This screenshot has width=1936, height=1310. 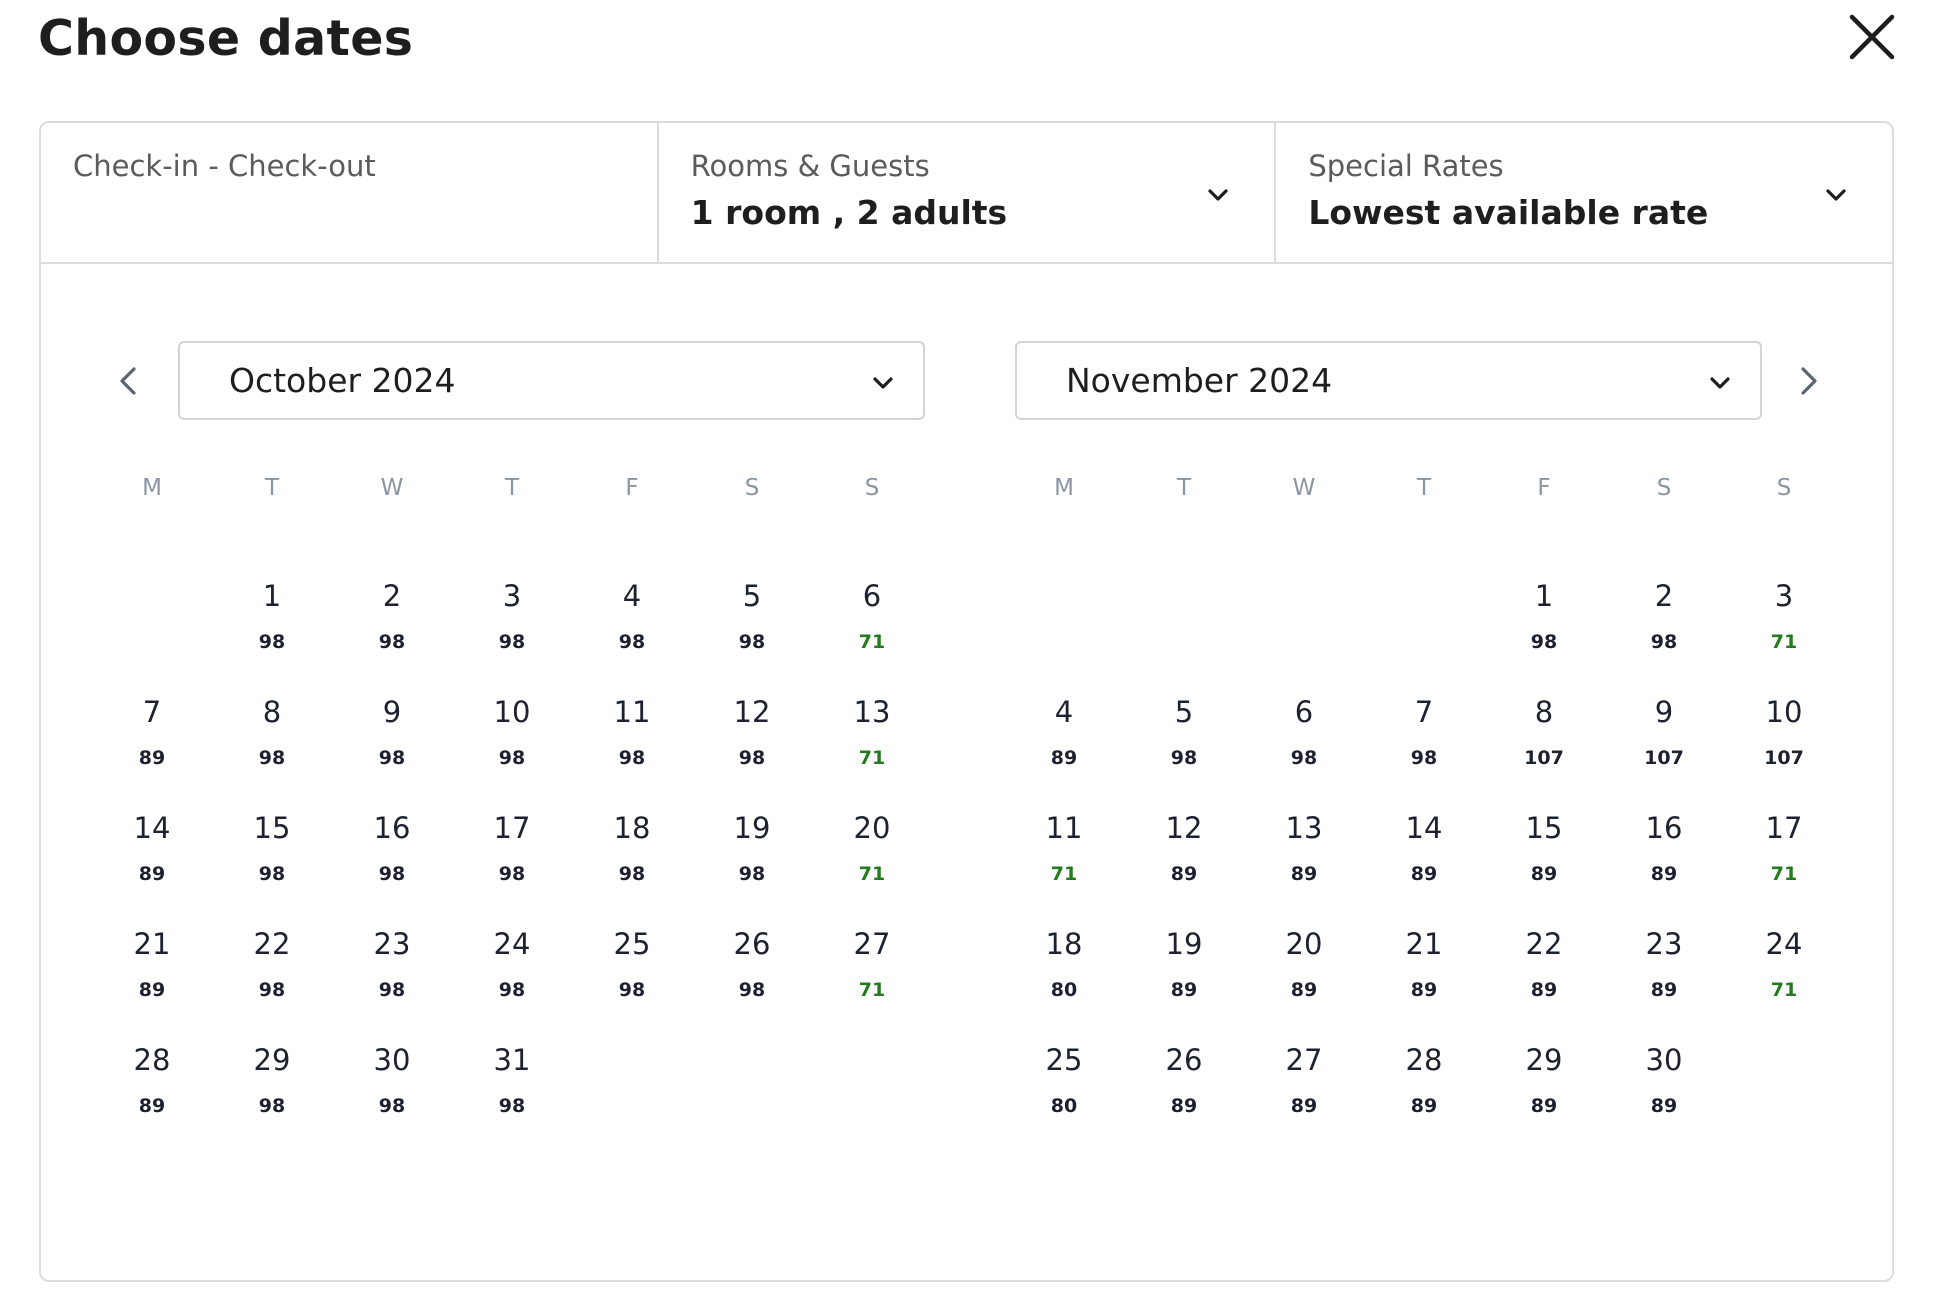 What do you see at coordinates (392, 1086) in the screenshot?
I see `calendar-day: 30 98` at bounding box center [392, 1086].